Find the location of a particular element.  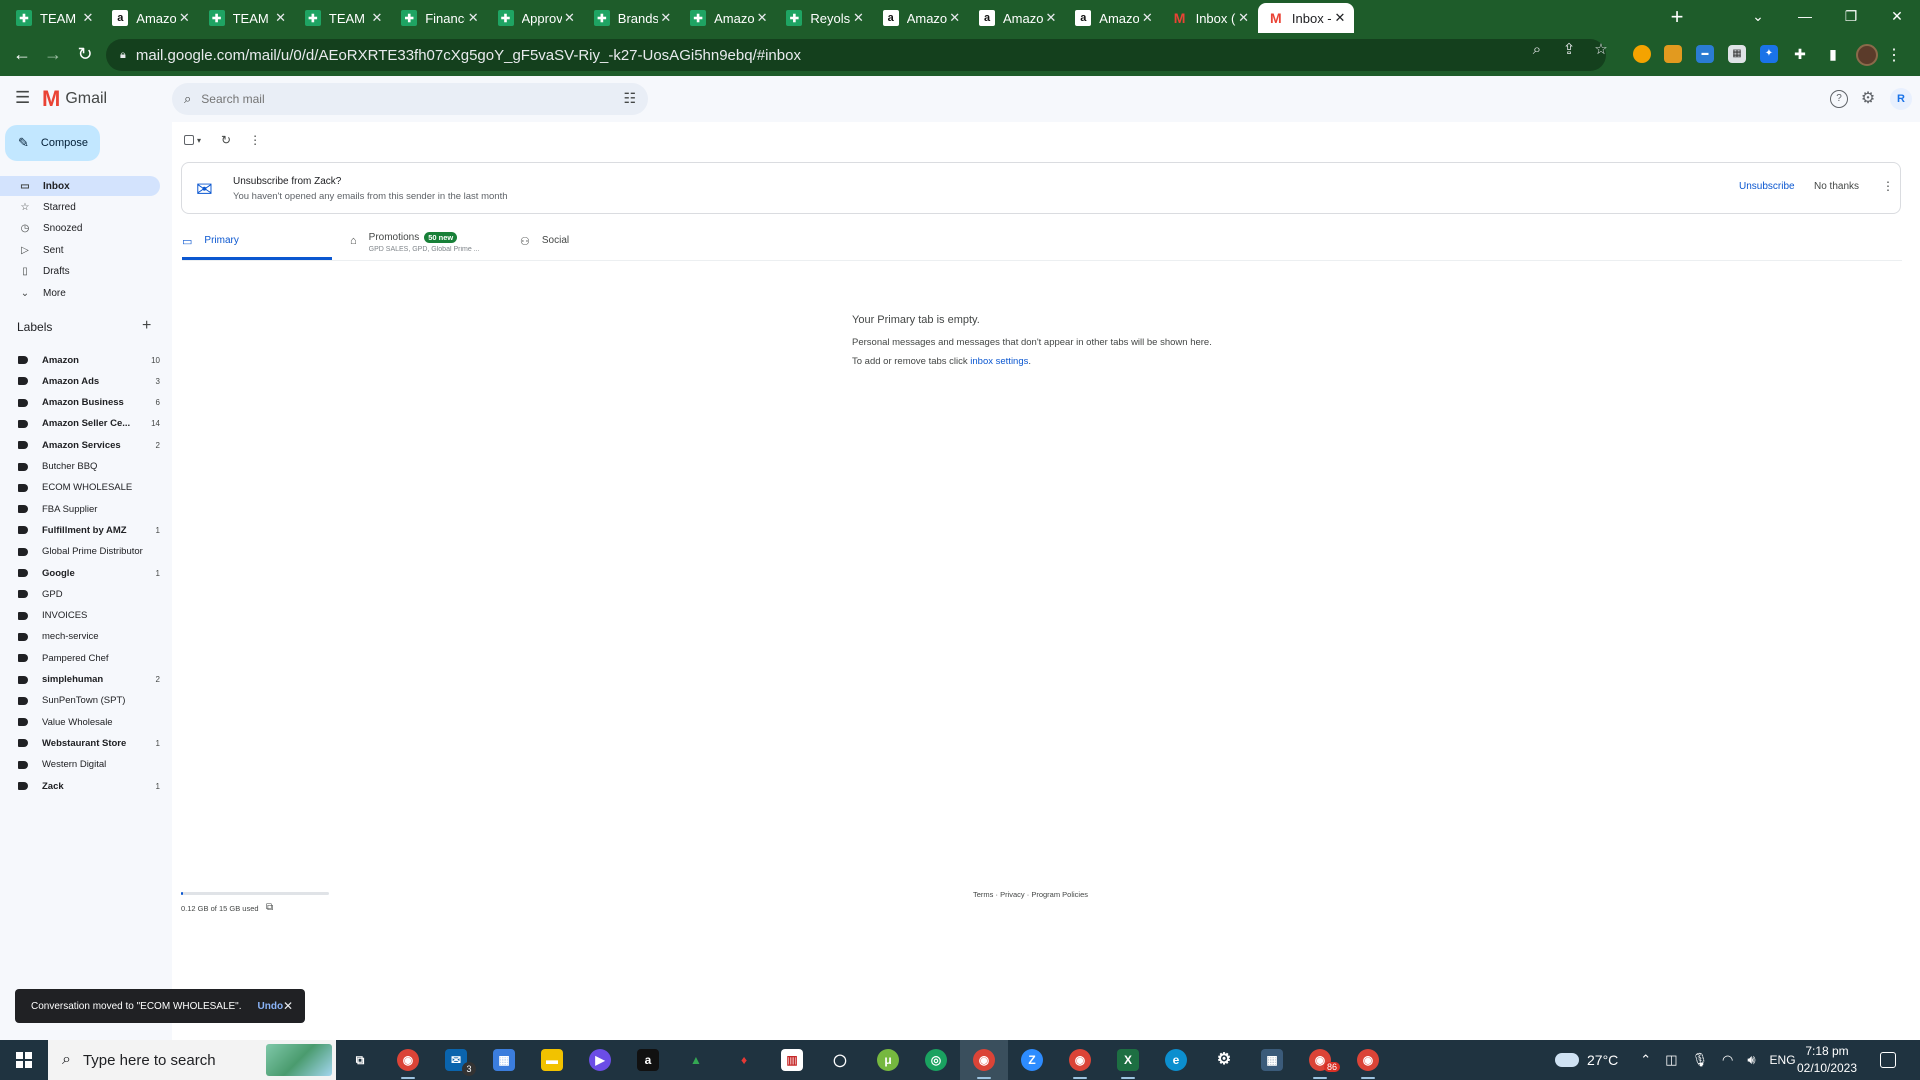

excel-app-icon: X is located at coordinates (1128, 1060).